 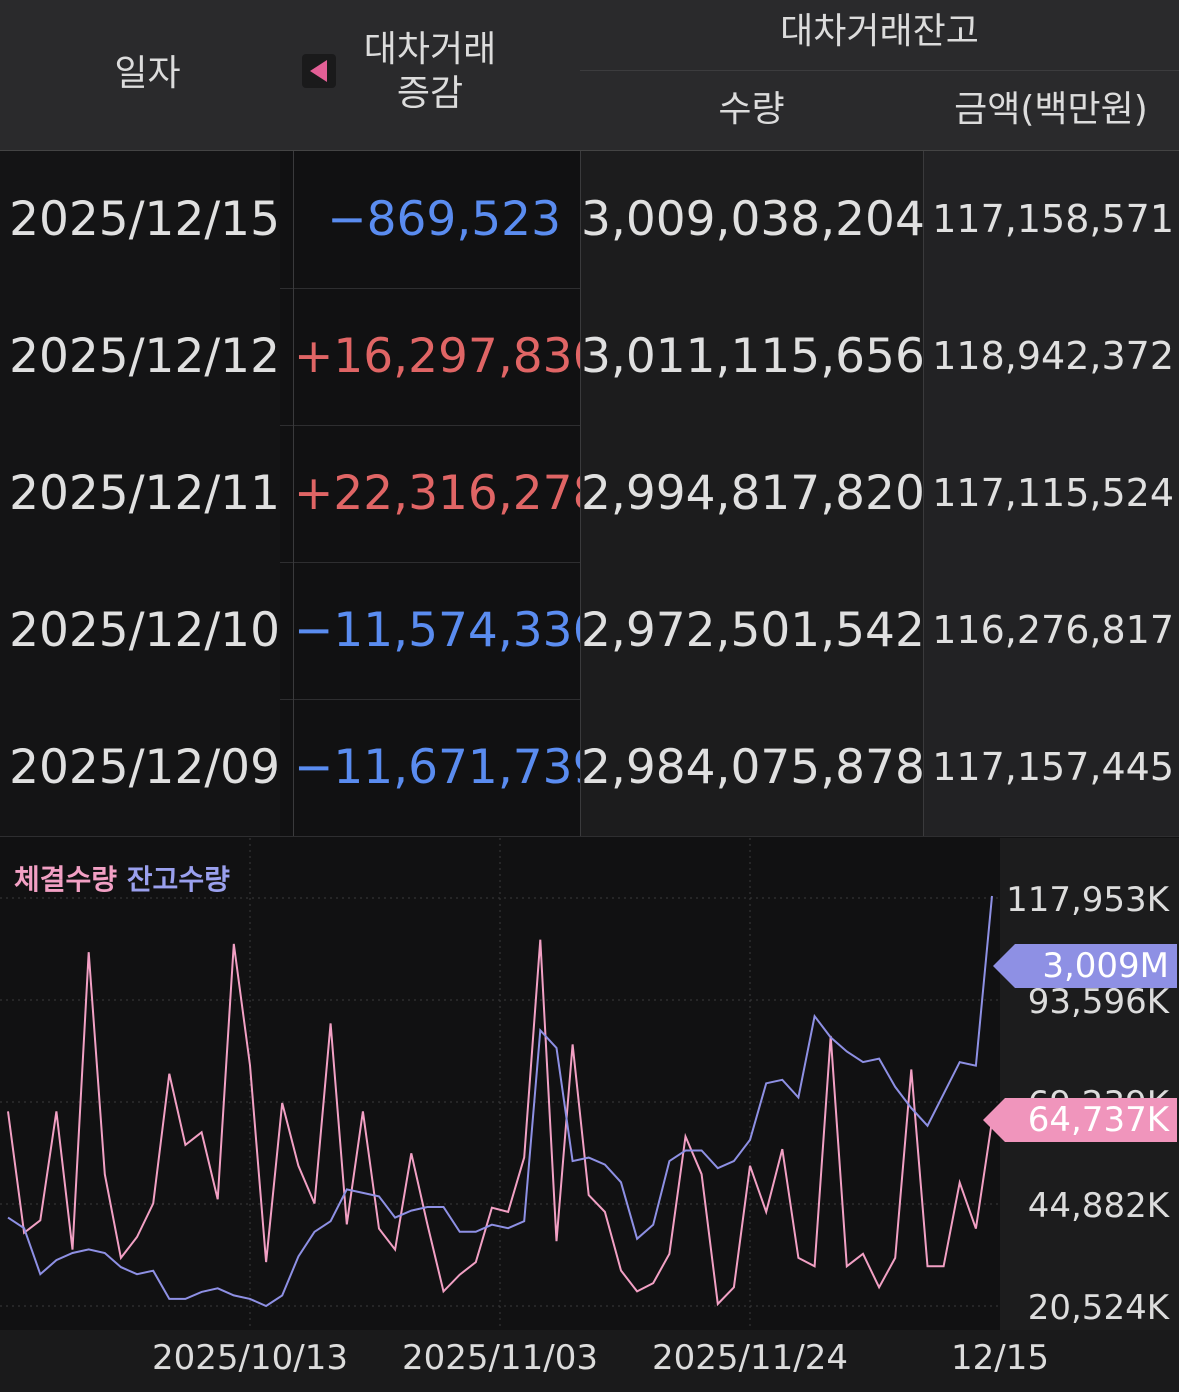 I want to click on column-header-change: 대차거래 증감, so click(x=430, y=72).